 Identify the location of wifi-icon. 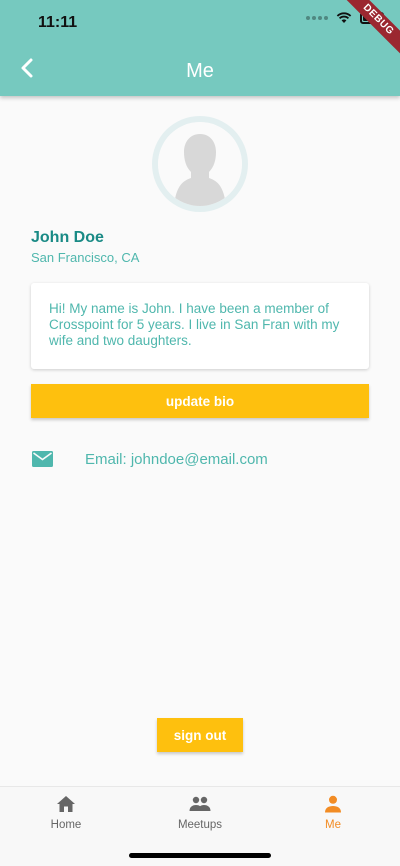
(344, 17).